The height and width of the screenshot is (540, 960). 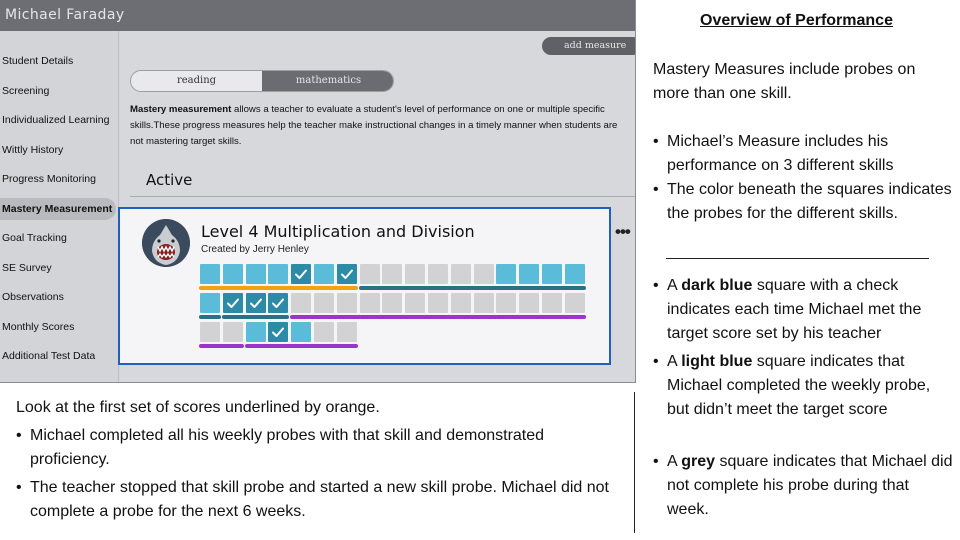 I want to click on sidebar-item-student-details: Student Details, so click(x=58, y=61).